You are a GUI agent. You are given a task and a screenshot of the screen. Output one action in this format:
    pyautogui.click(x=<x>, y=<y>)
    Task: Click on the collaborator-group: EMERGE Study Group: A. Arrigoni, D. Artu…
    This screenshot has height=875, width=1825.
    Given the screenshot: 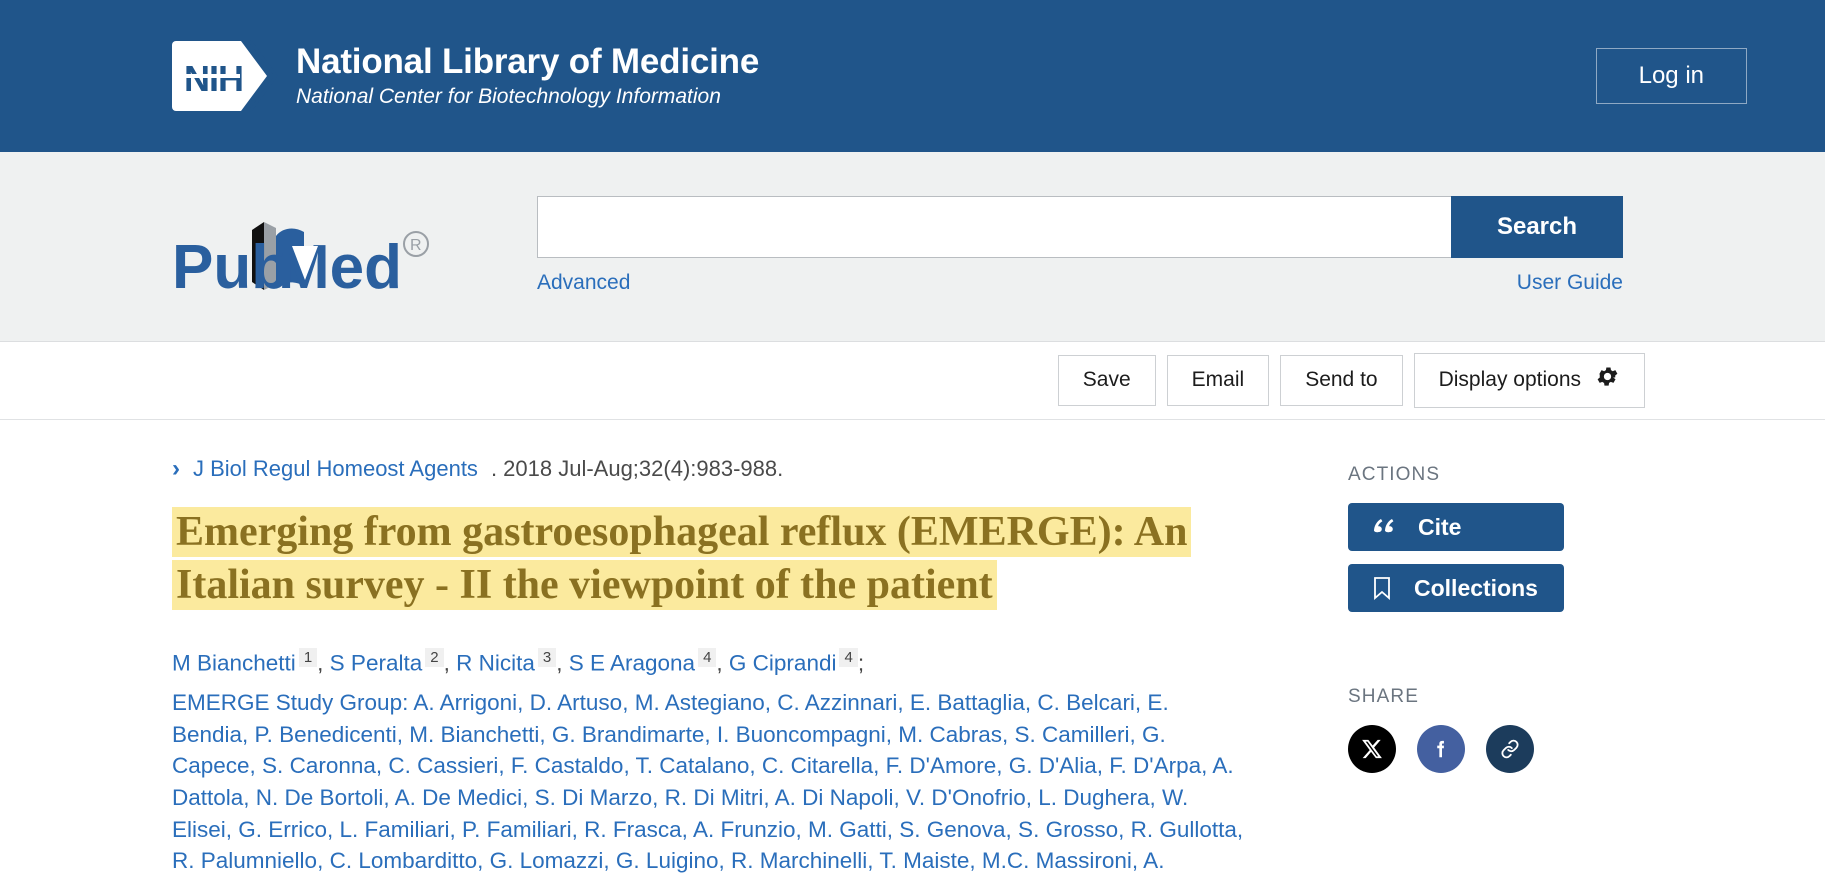 What is the action you would take?
    pyautogui.click(x=709, y=781)
    